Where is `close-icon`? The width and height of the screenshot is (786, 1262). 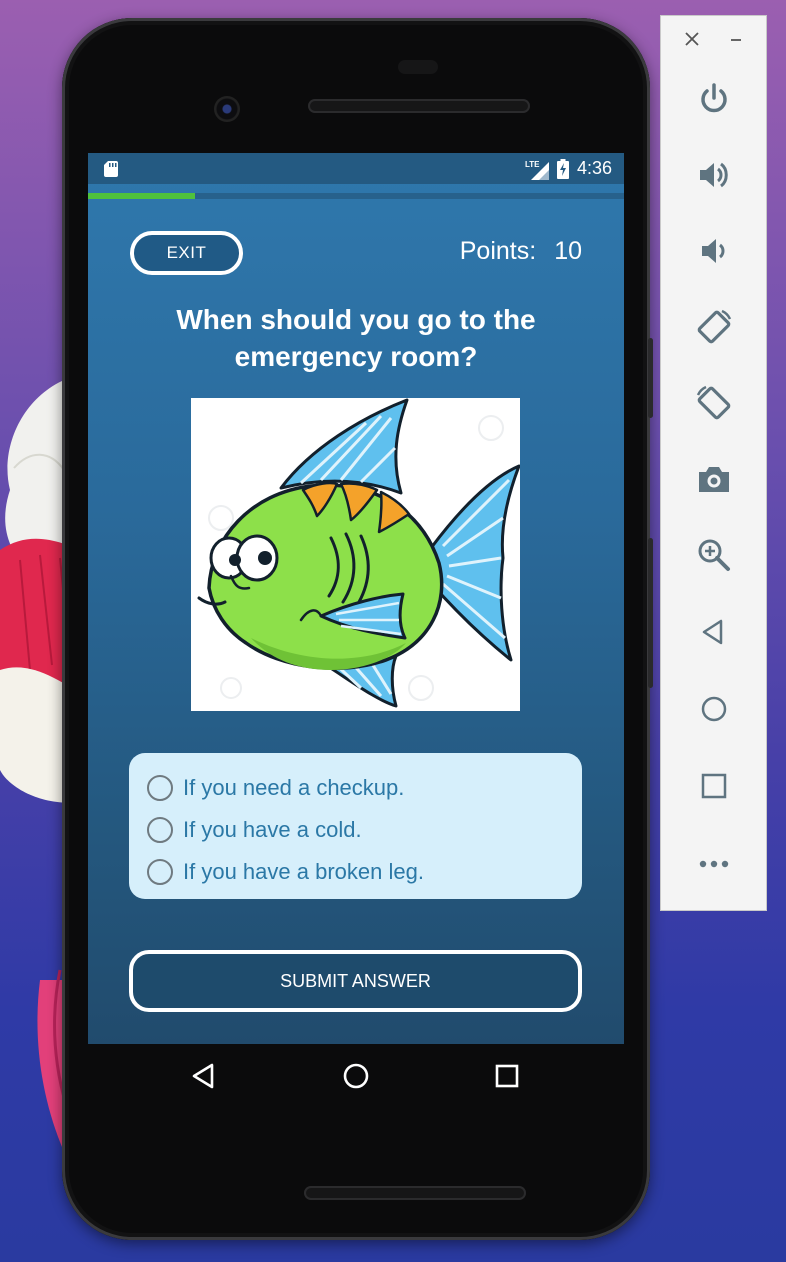
close-icon is located at coordinates (692, 39).